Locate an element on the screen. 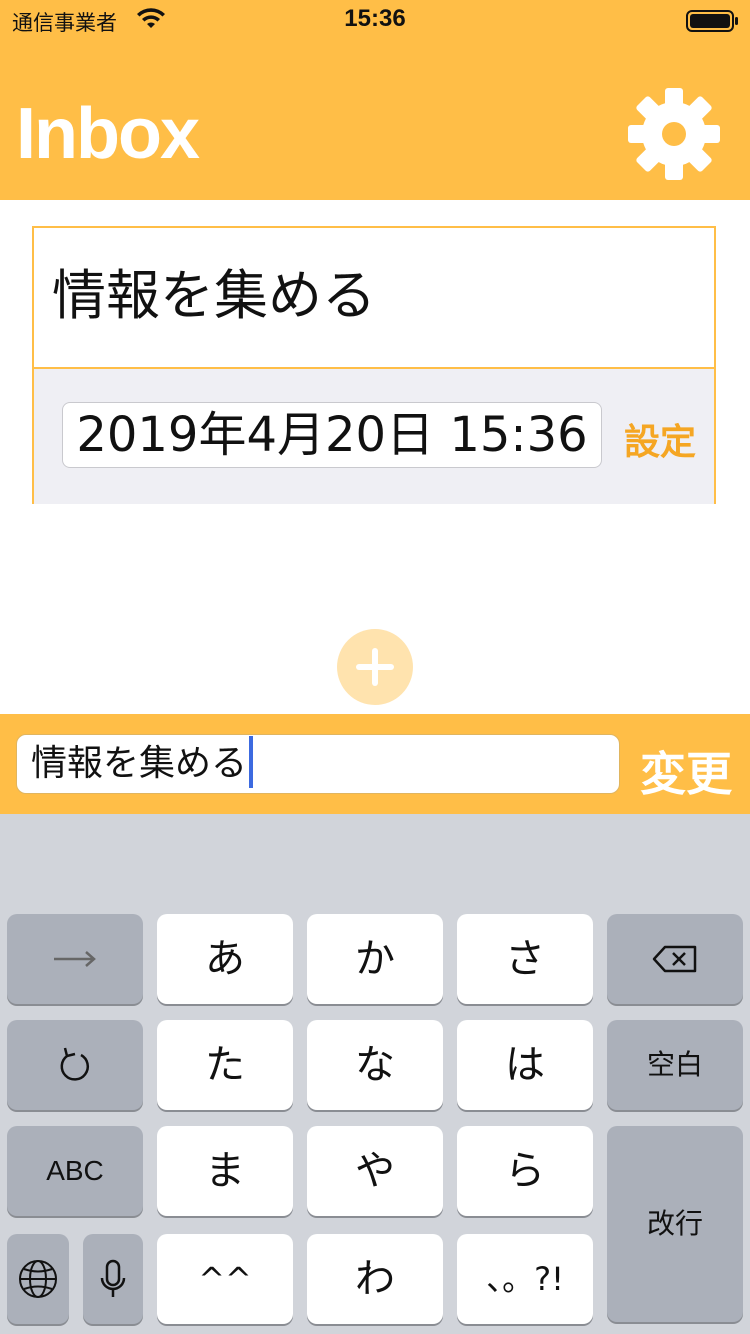 This screenshot has width=750, height=1334. microphone-key is located at coordinates (113, 1279).